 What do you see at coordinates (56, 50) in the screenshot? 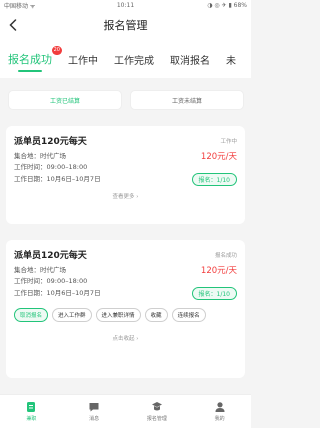
I see `count-badge: 20` at bounding box center [56, 50].